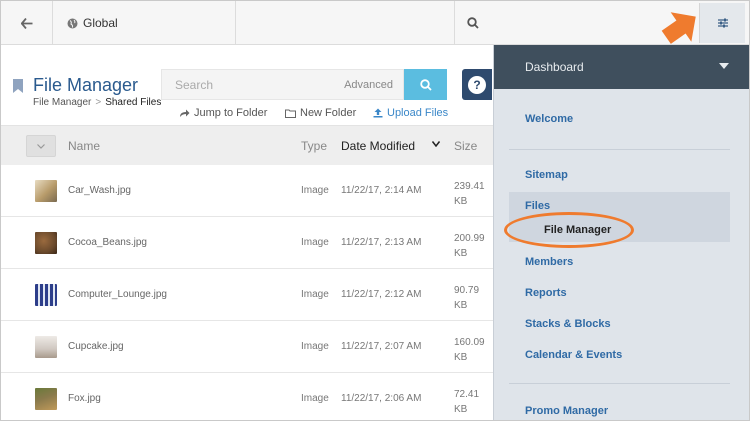  I want to click on file-search-button, so click(425, 84).